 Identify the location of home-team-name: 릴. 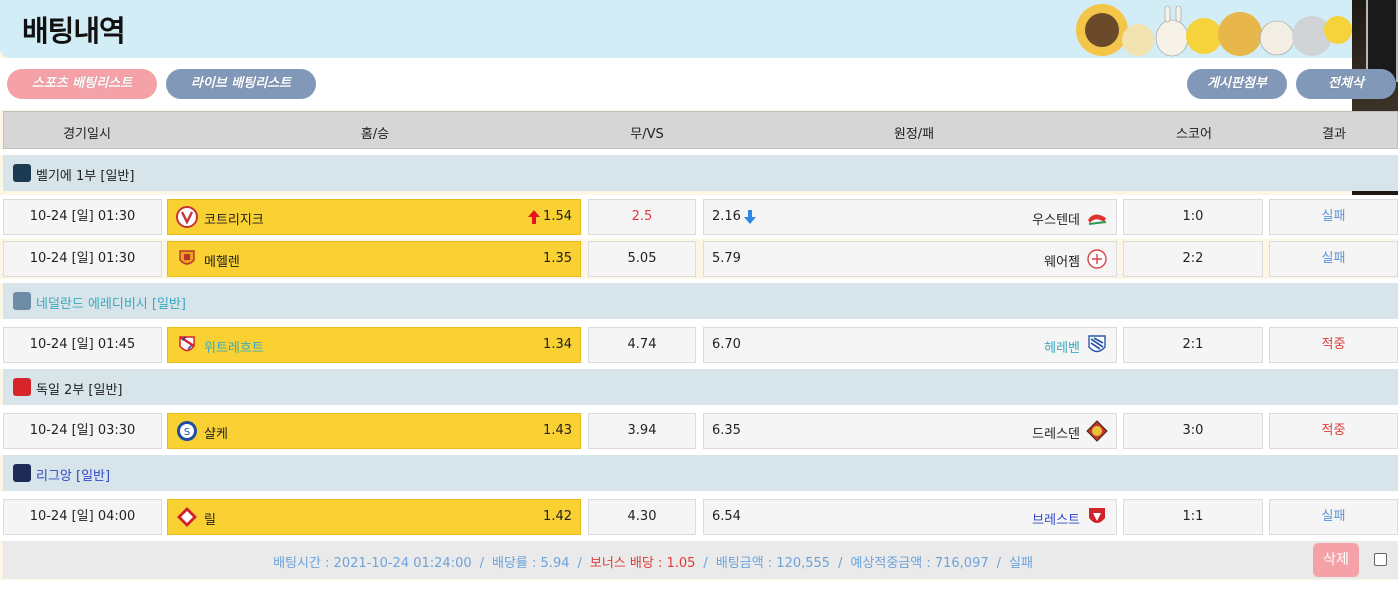
(210, 520).